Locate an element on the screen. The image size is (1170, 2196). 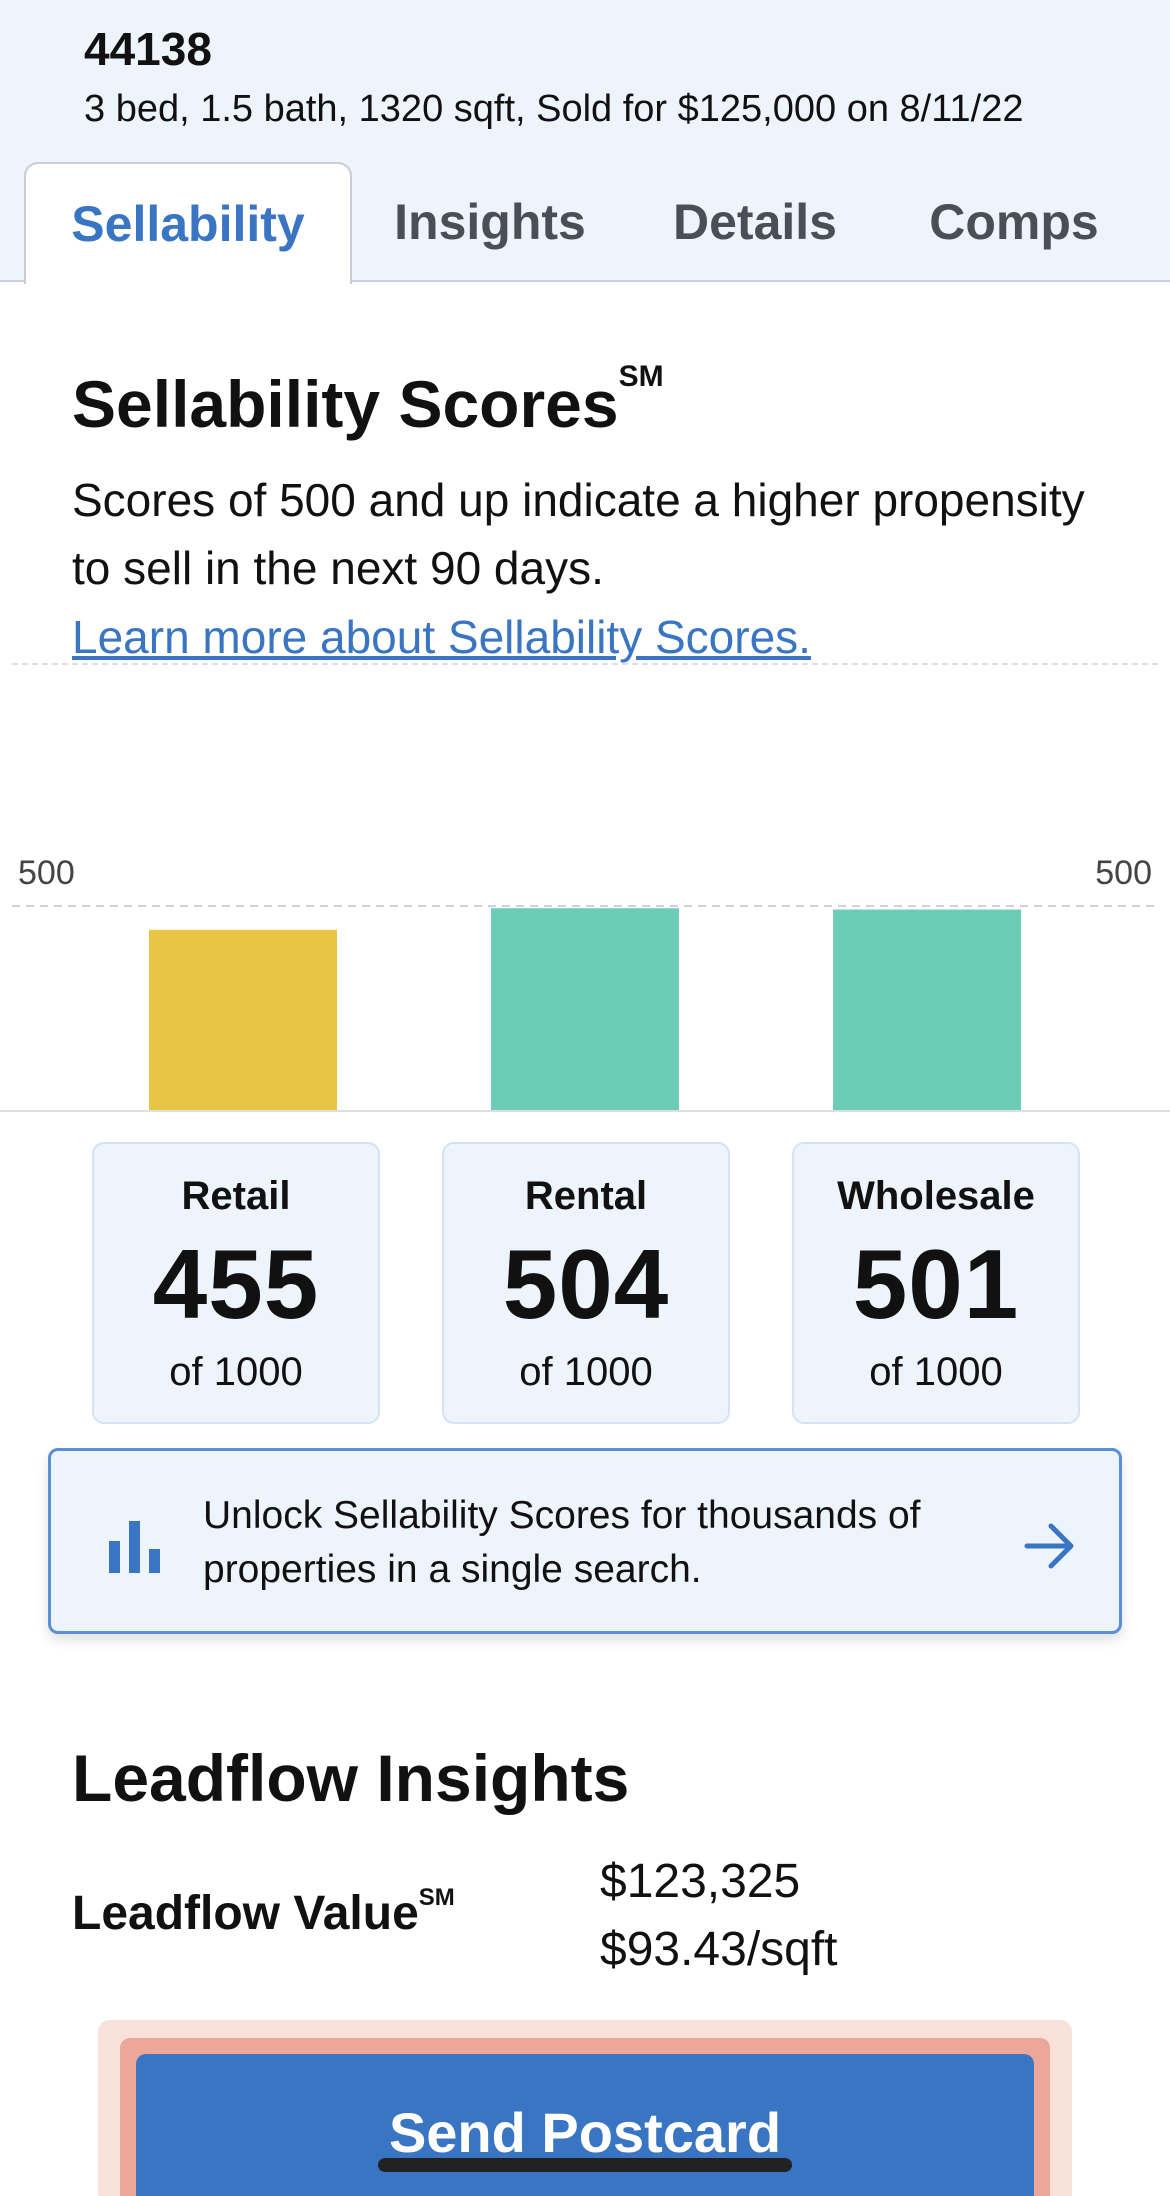
tab-details: Details is located at coordinates (755, 222).